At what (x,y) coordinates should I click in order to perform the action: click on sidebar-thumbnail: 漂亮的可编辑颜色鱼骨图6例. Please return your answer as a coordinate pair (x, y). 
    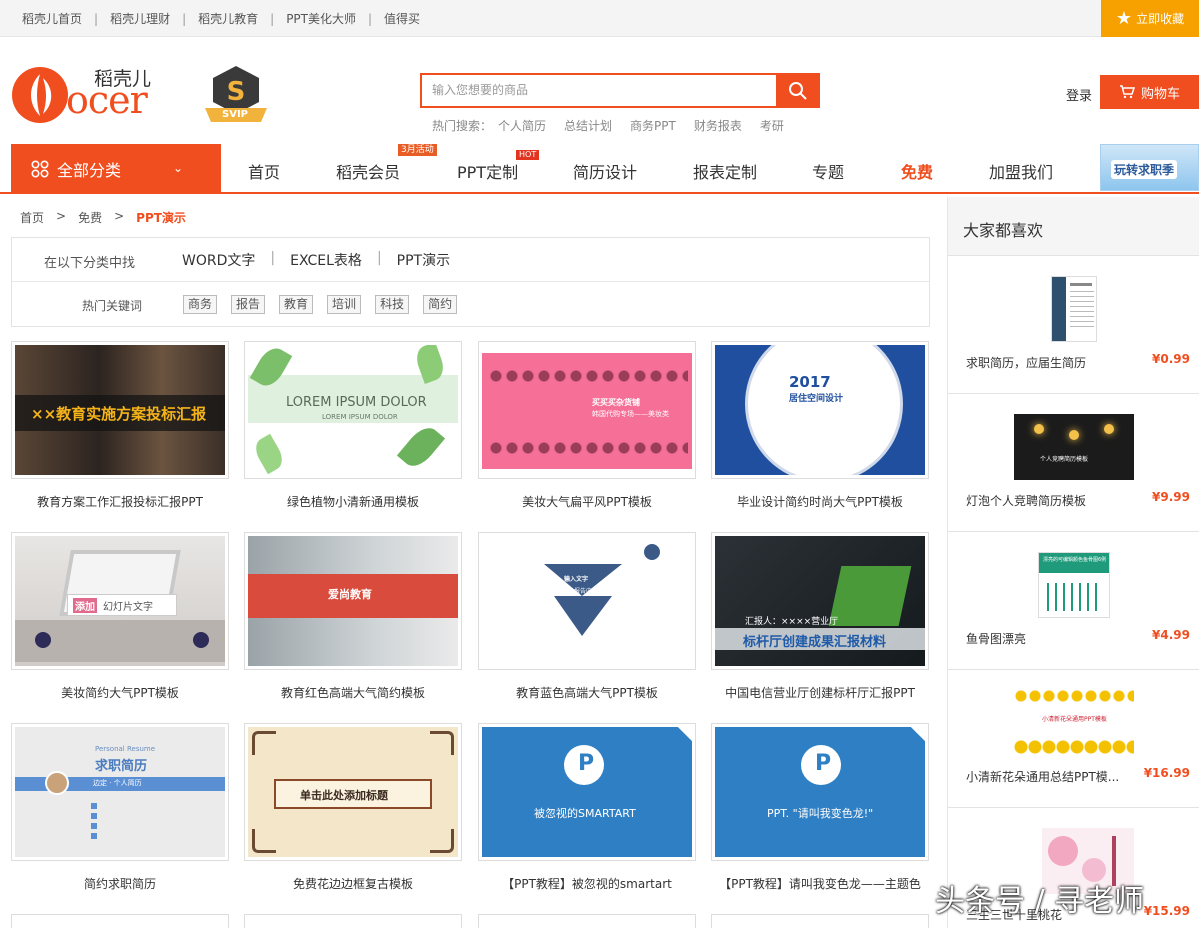
    Looking at the image, I should click on (1074, 585).